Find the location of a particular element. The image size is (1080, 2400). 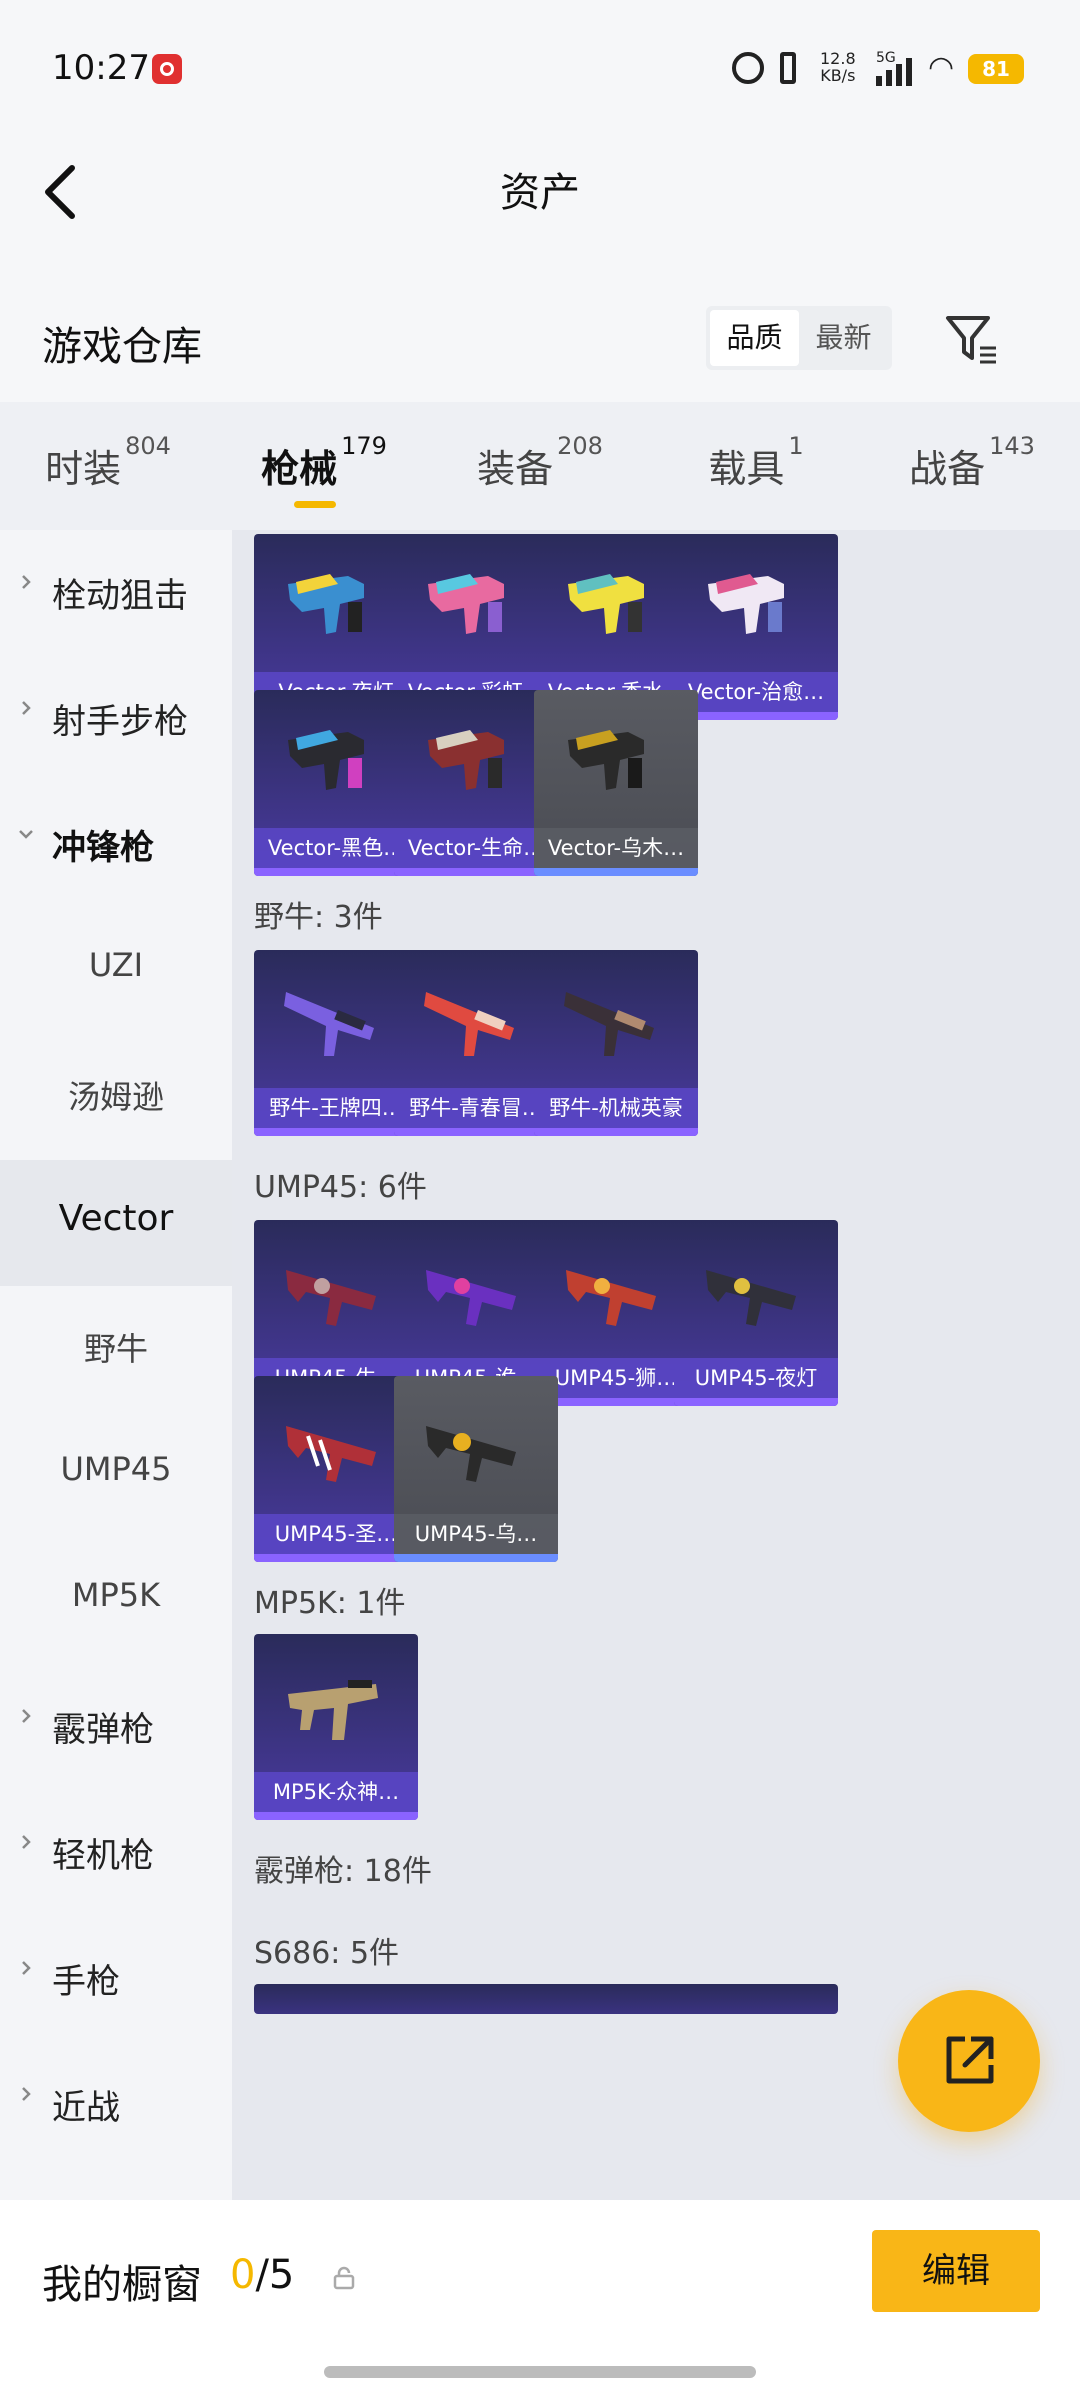

sidebar-item-label: MP5K is located at coordinates (116, 1595).